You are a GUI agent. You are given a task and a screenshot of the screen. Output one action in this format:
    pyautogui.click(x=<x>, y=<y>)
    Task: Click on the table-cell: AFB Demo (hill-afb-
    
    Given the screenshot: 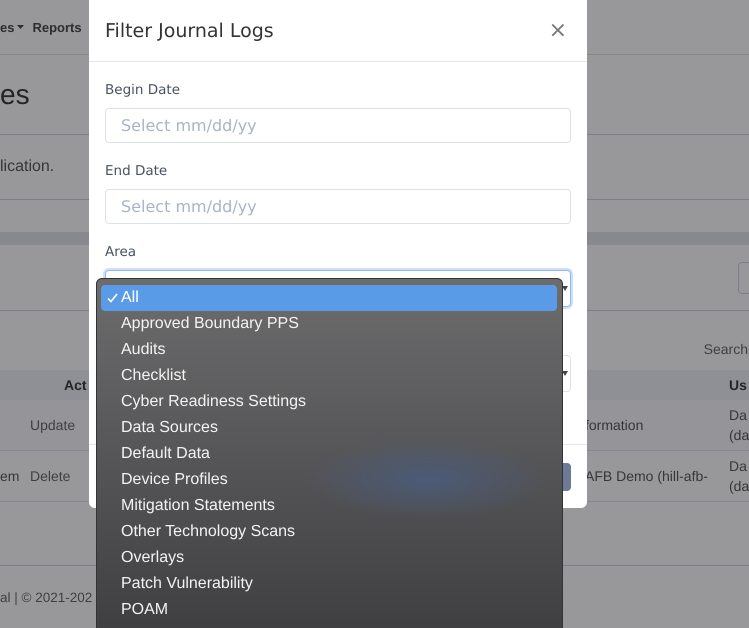 What is the action you would take?
    pyautogui.click(x=646, y=476)
    